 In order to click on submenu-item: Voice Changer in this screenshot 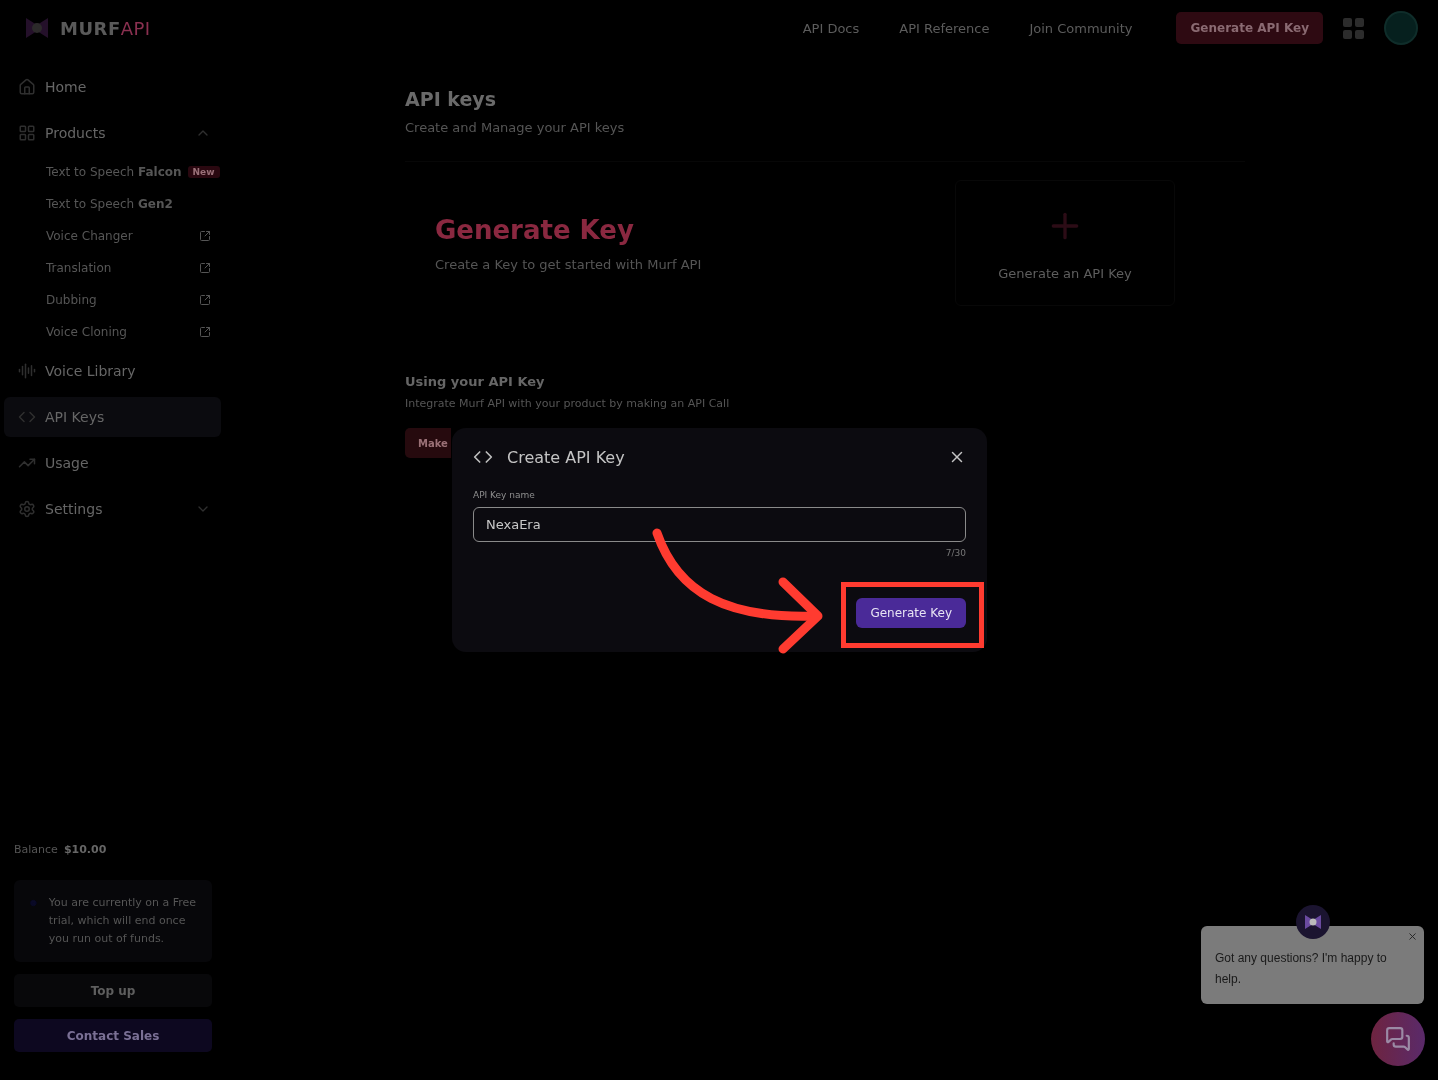, I will do `click(117, 236)`.